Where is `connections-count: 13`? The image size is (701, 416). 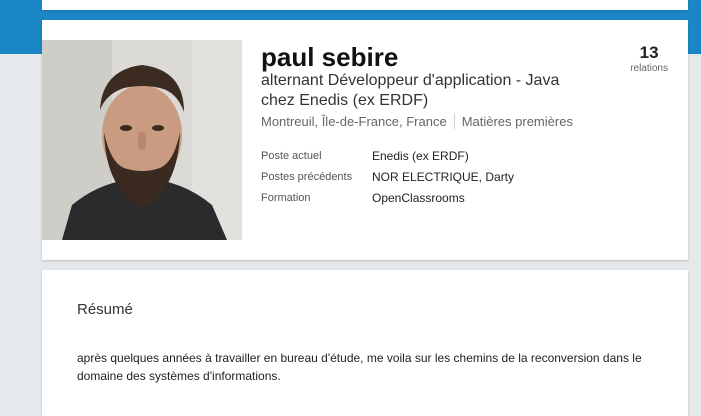
connections-count: 13 is located at coordinates (649, 52).